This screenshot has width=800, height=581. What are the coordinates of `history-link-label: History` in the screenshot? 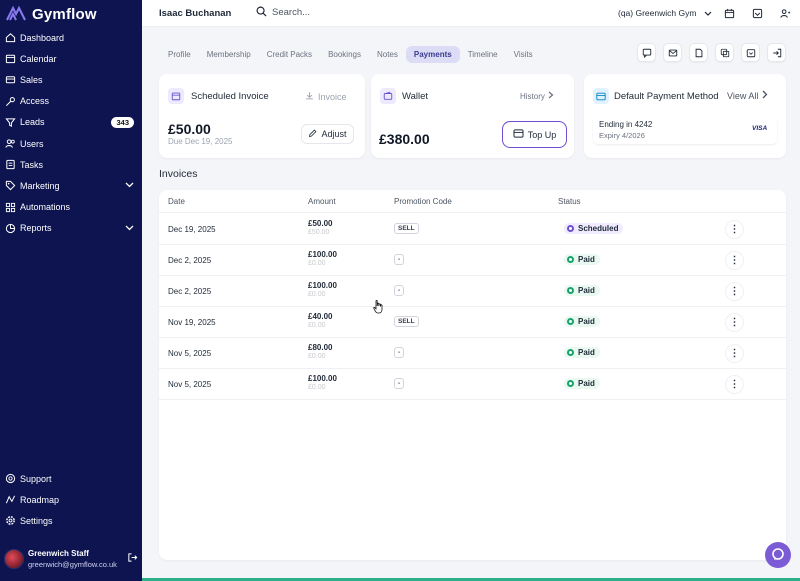 It's located at (532, 96).